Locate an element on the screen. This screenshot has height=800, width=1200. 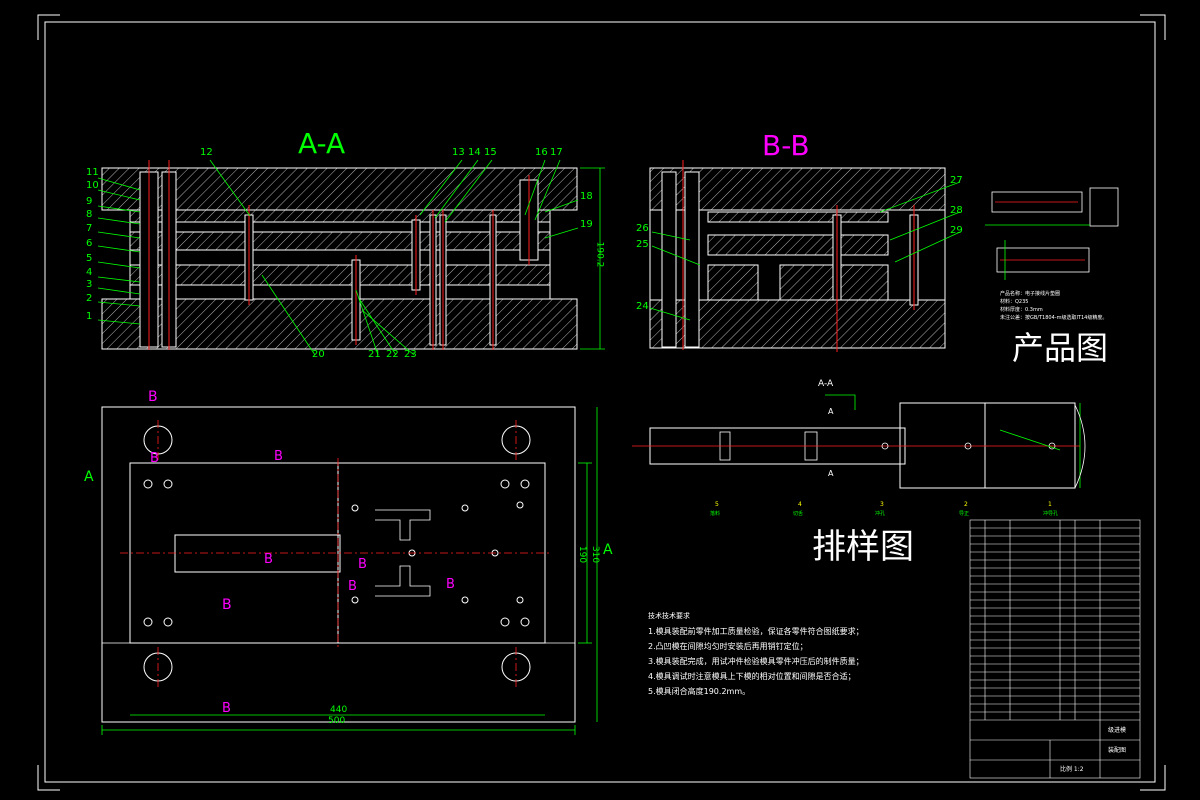
part-number: 15 is located at coordinates (490, 152).